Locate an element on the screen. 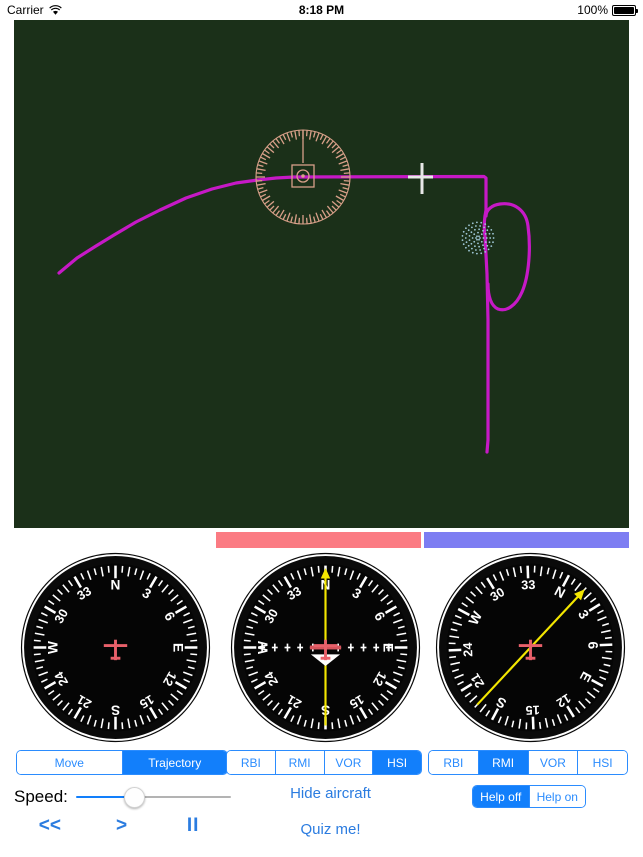 The width and height of the screenshot is (643, 857). segment-right-rbi: RBI is located at coordinates (454, 762).